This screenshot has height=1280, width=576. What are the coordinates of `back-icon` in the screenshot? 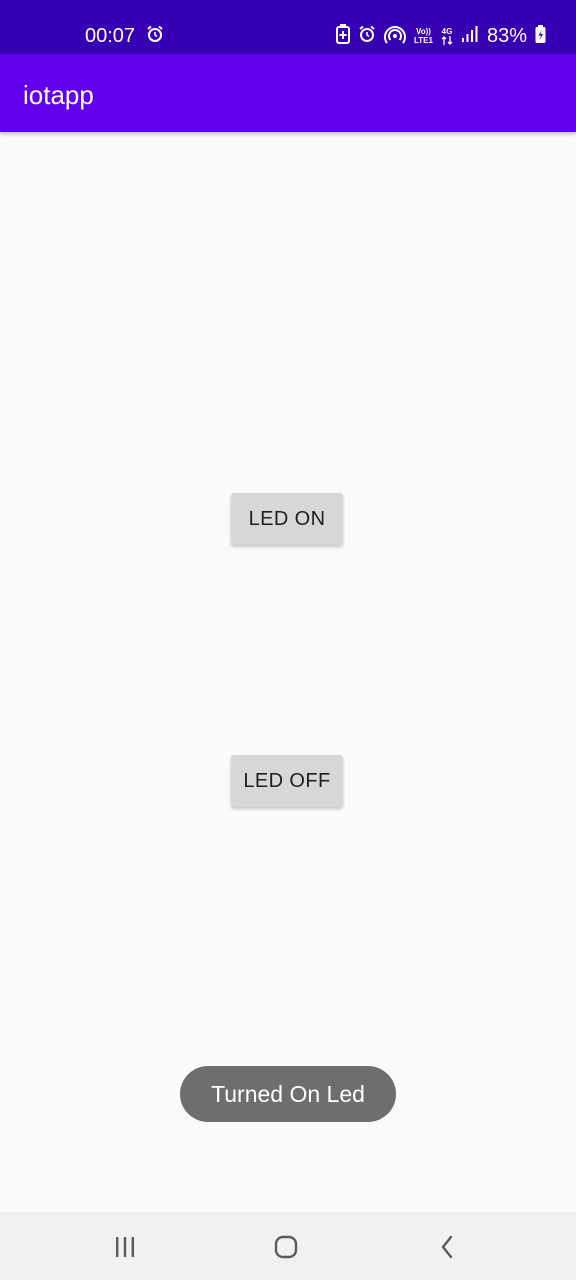 It's located at (448, 1247).